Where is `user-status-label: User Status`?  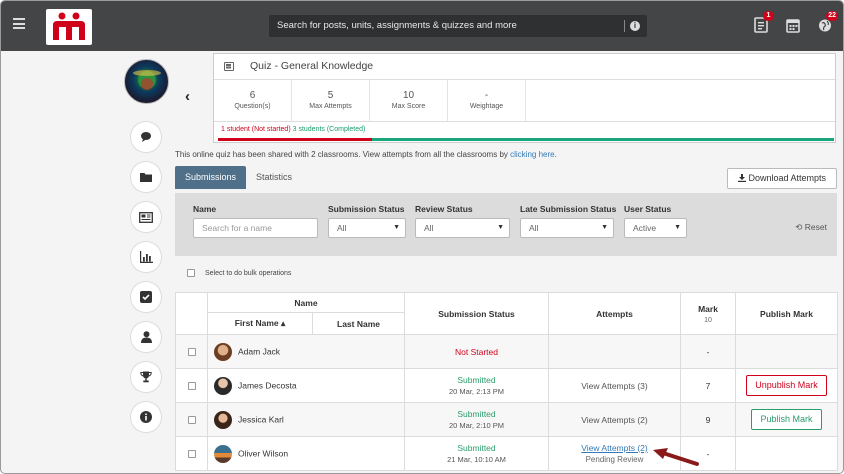 user-status-label: User Status is located at coordinates (648, 209).